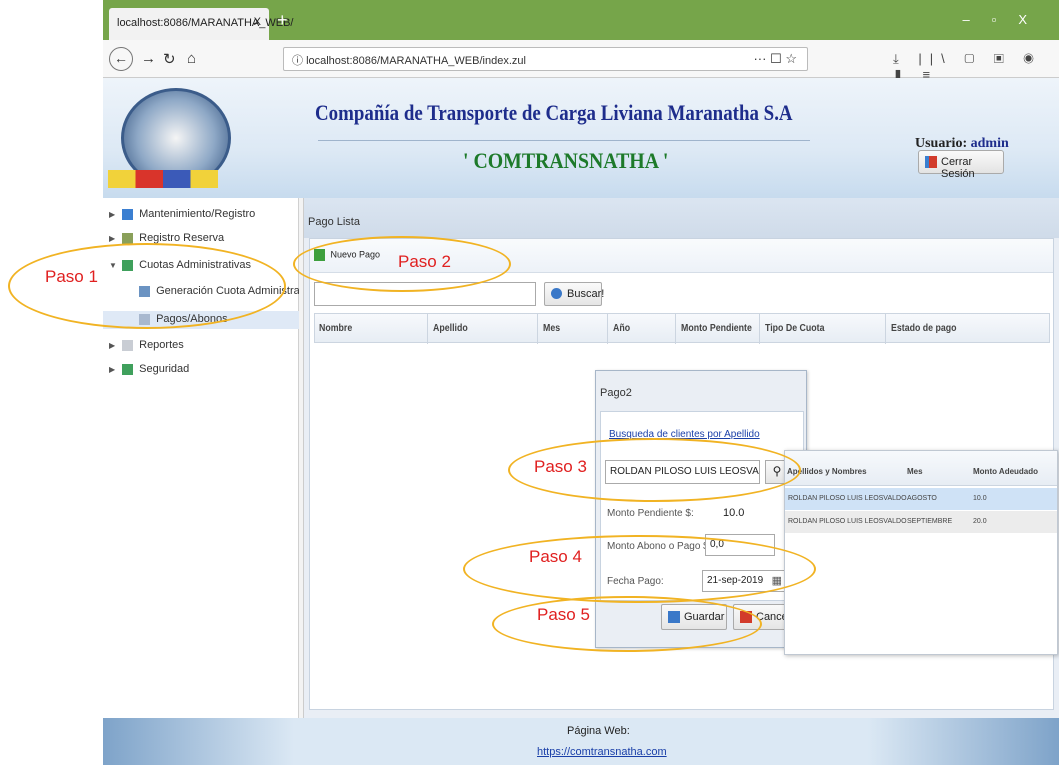 Image resolution: width=1059 pixels, height=765 pixels. I want to click on annotation-label-paso4: Paso 4, so click(555, 556).